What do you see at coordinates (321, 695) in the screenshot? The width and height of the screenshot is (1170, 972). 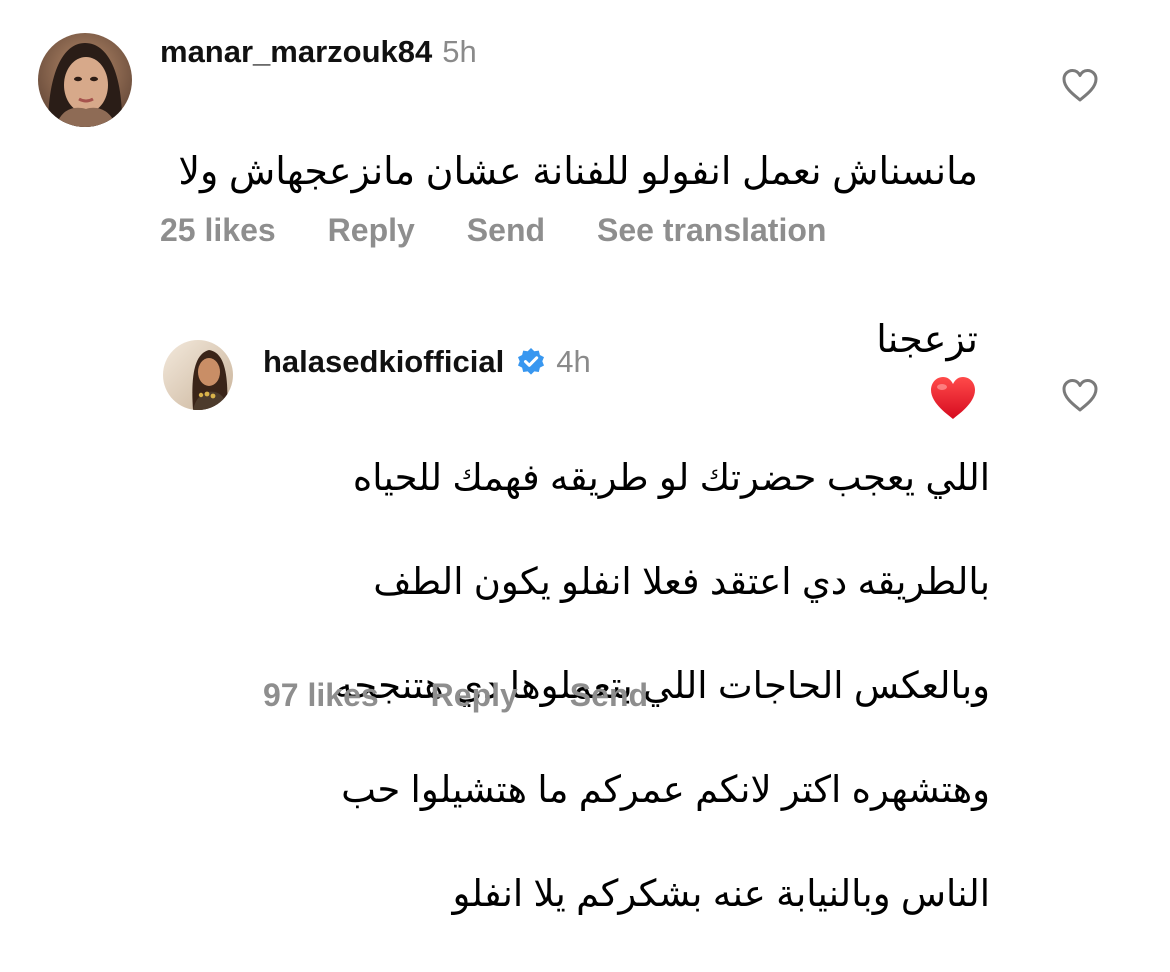 I see `likes-count: 97 likes` at bounding box center [321, 695].